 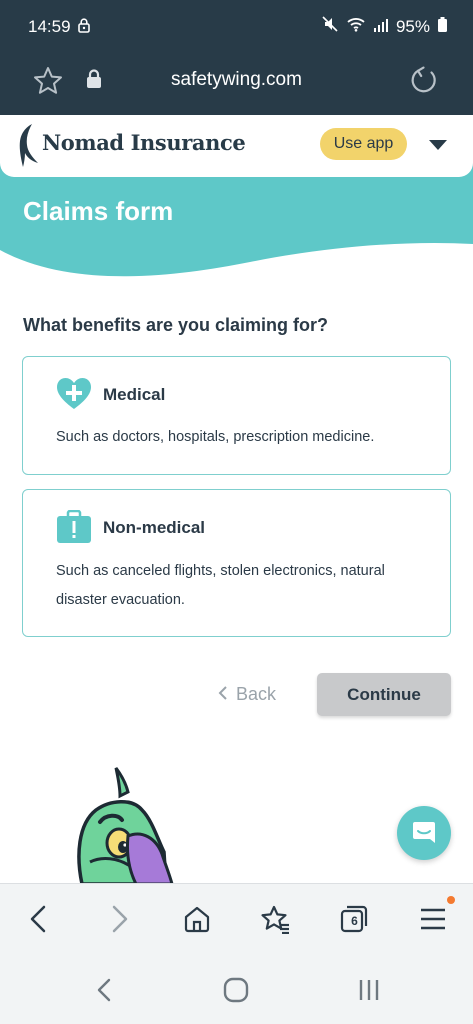 I want to click on status-time: 14:59, so click(x=49, y=26).